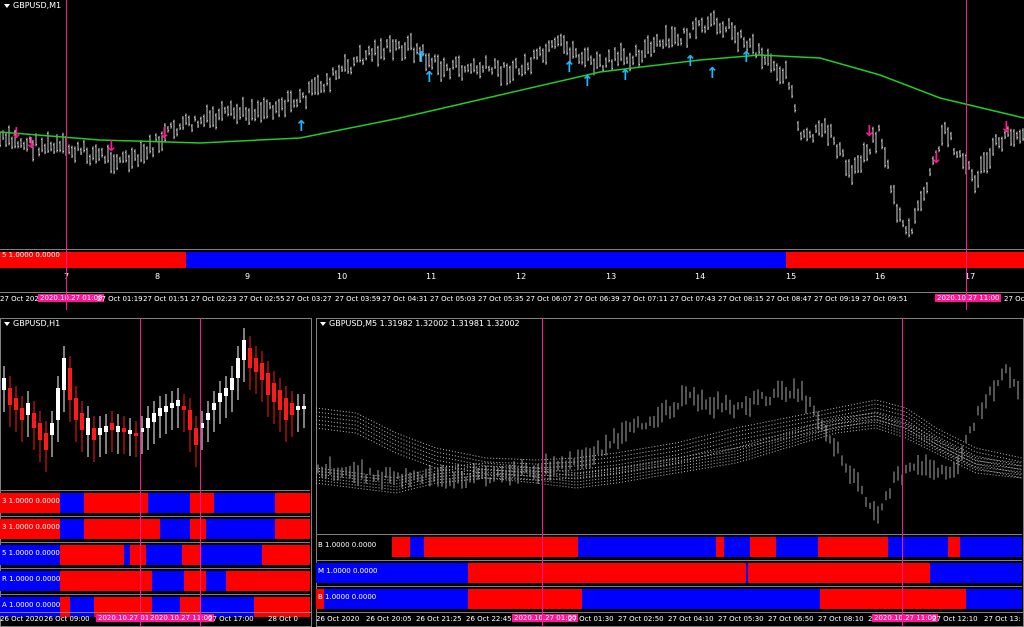 The height and width of the screenshot is (627, 1024). What do you see at coordinates (489, 619) in the screenshot?
I see `time-label: 26 Oct 22:45` at bounding box center [489, 619].